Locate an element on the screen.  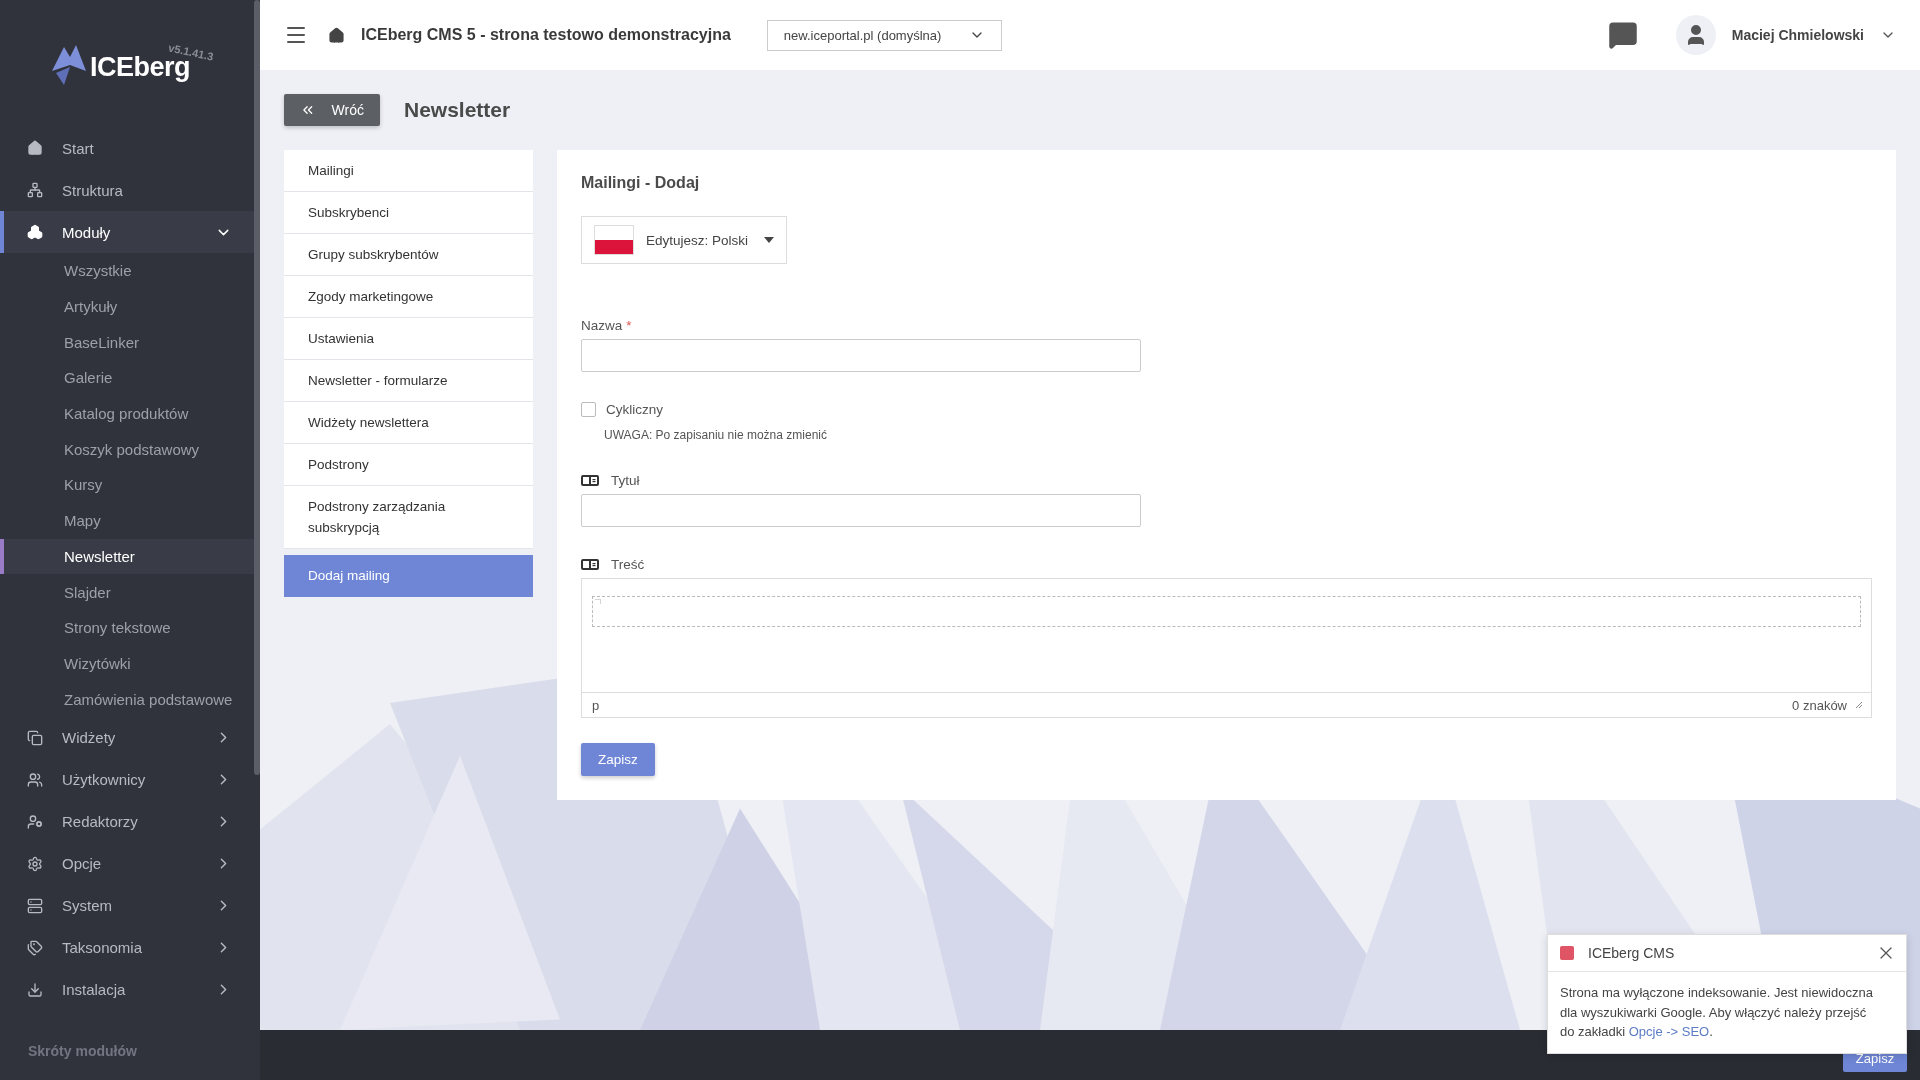
save-button: Zapisz is located at coordinates (618, 759).